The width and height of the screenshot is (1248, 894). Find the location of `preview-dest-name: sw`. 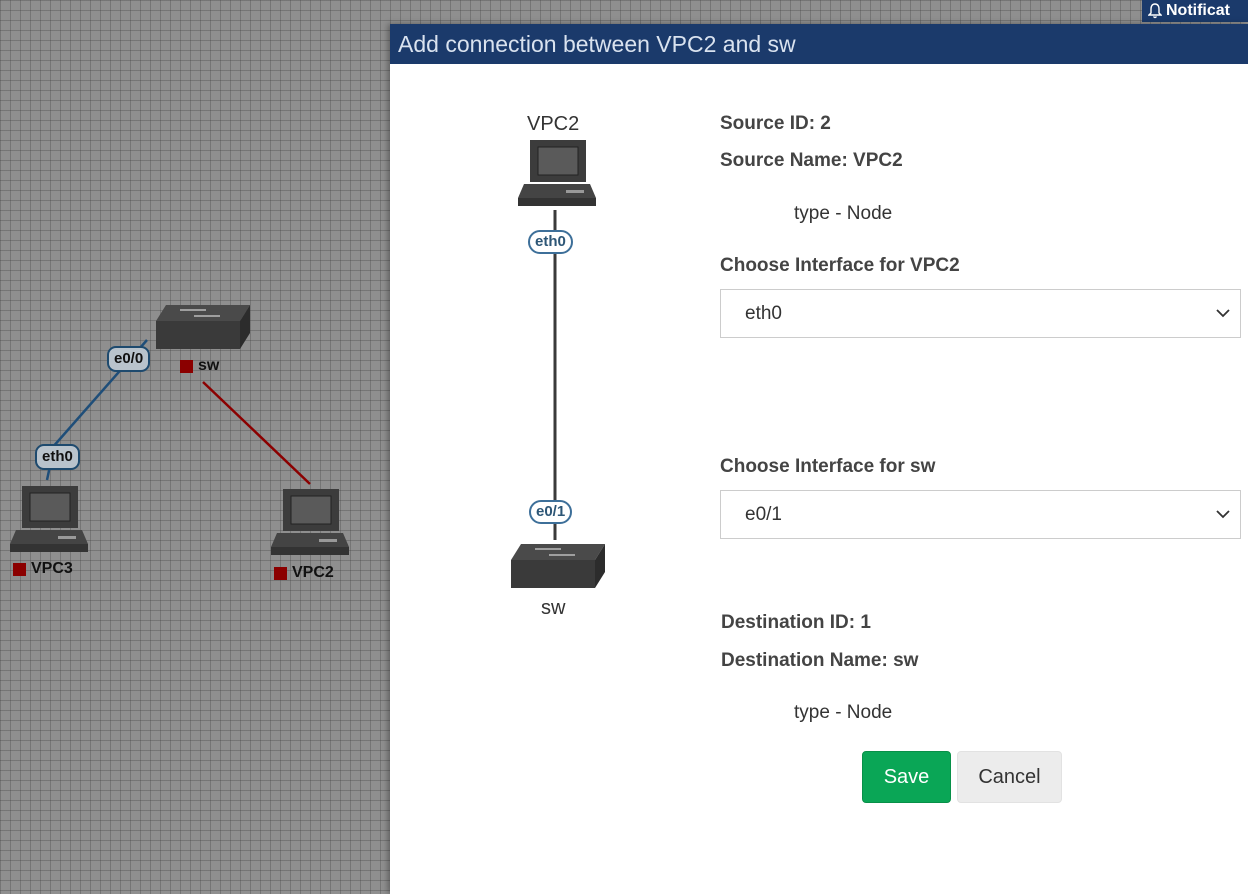

preview-dest-name: sw is located at coordinates (553, 608).